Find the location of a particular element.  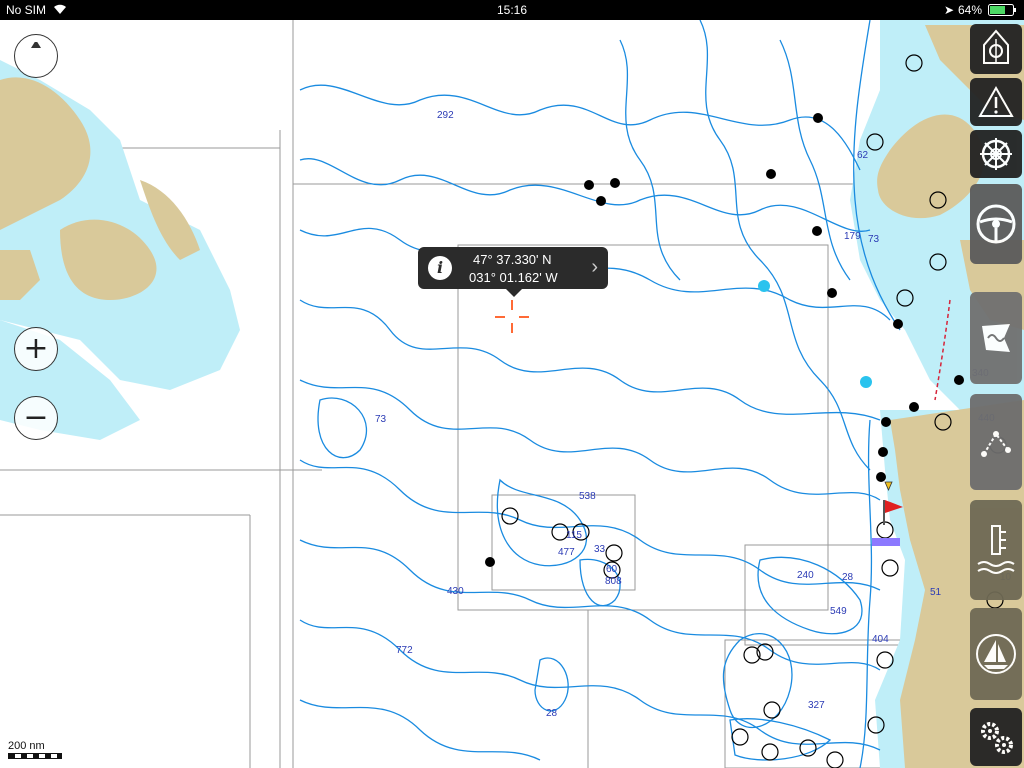

depth-label: 808 is located at coordinates (613, 581).